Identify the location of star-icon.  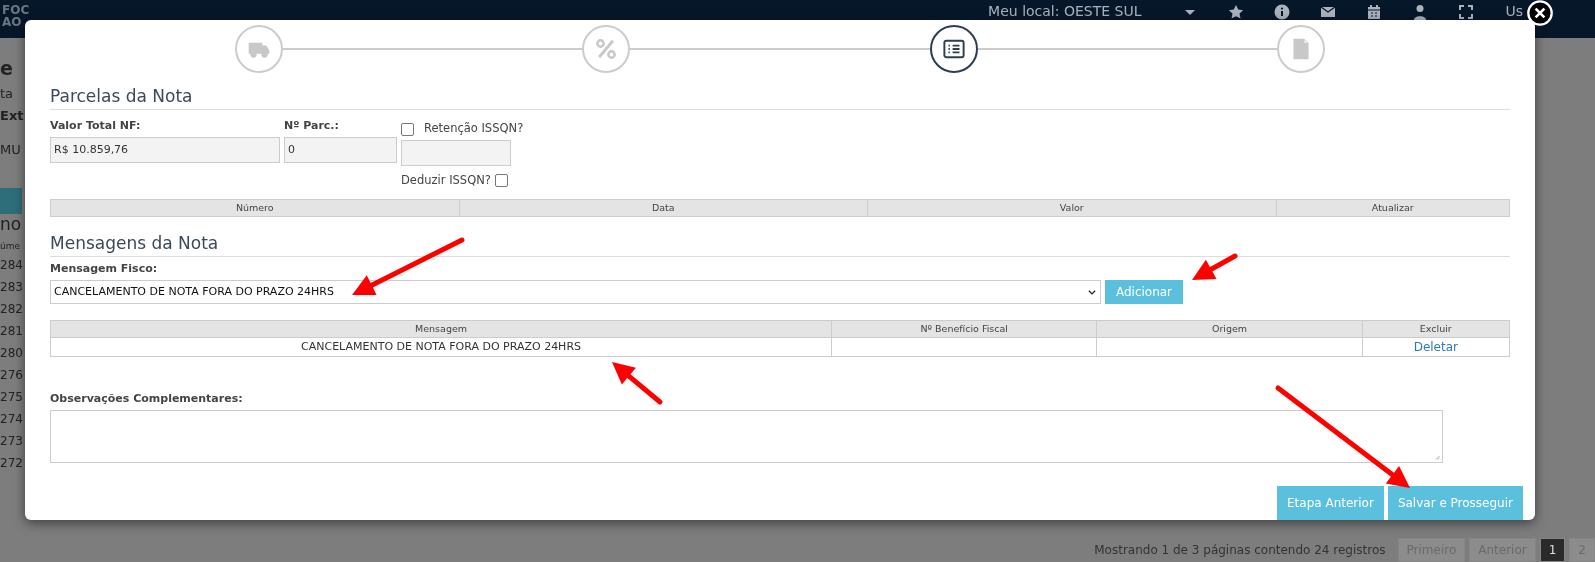
(1236, 12).